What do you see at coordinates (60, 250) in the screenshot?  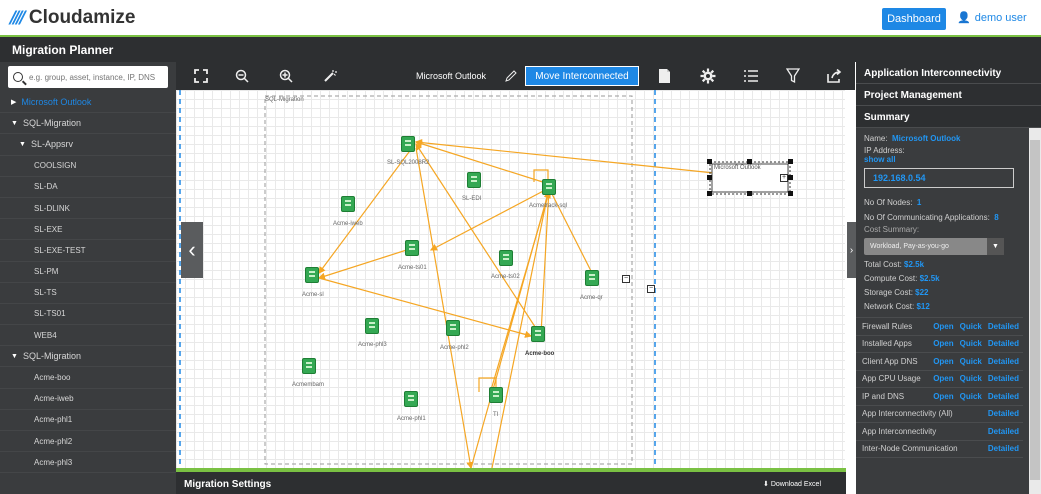 I see `tree-item-label: SL-EXE-TEST` at bounding box center [60, 250].